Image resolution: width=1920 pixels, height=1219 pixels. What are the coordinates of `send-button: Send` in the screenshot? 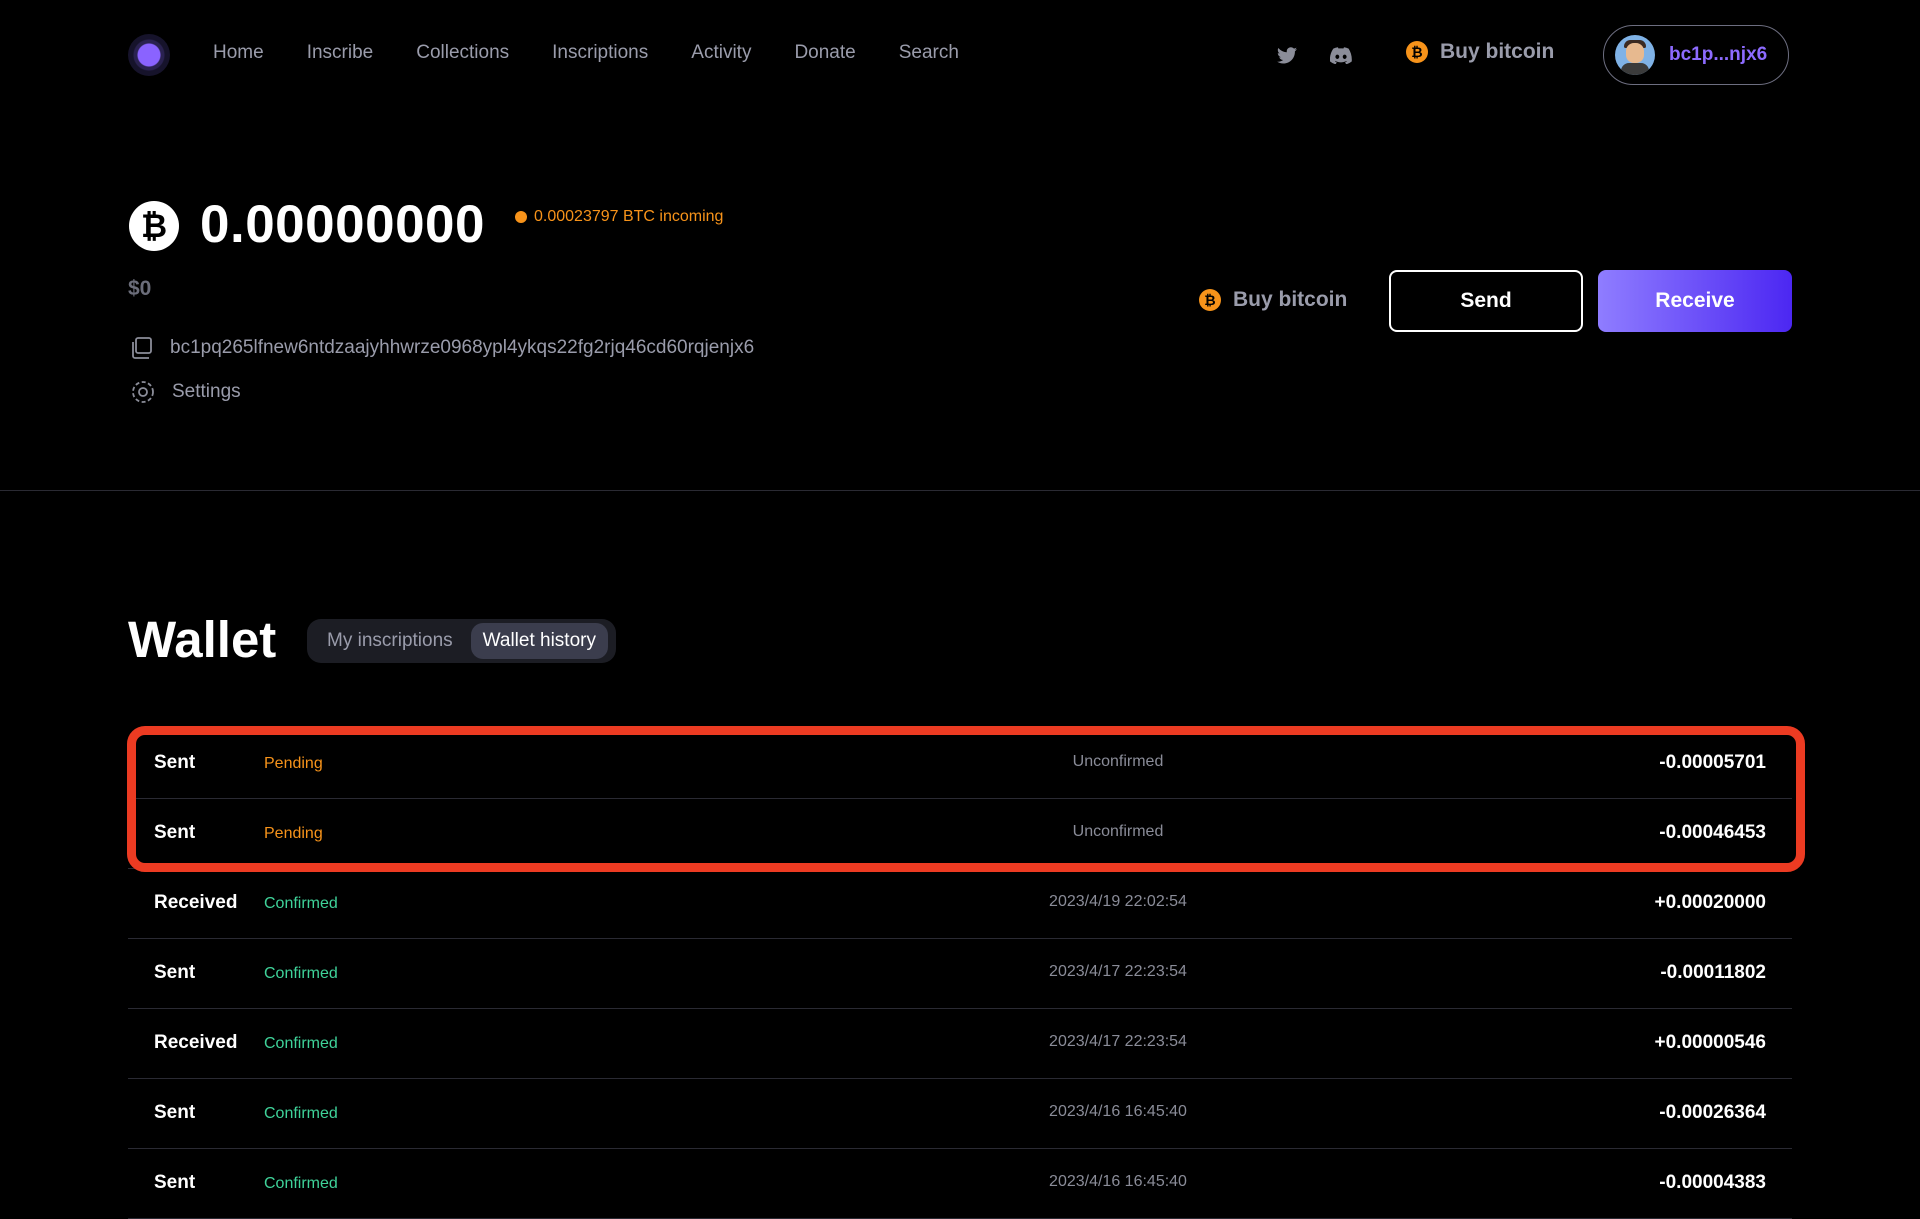 It's located at (1486, 301).